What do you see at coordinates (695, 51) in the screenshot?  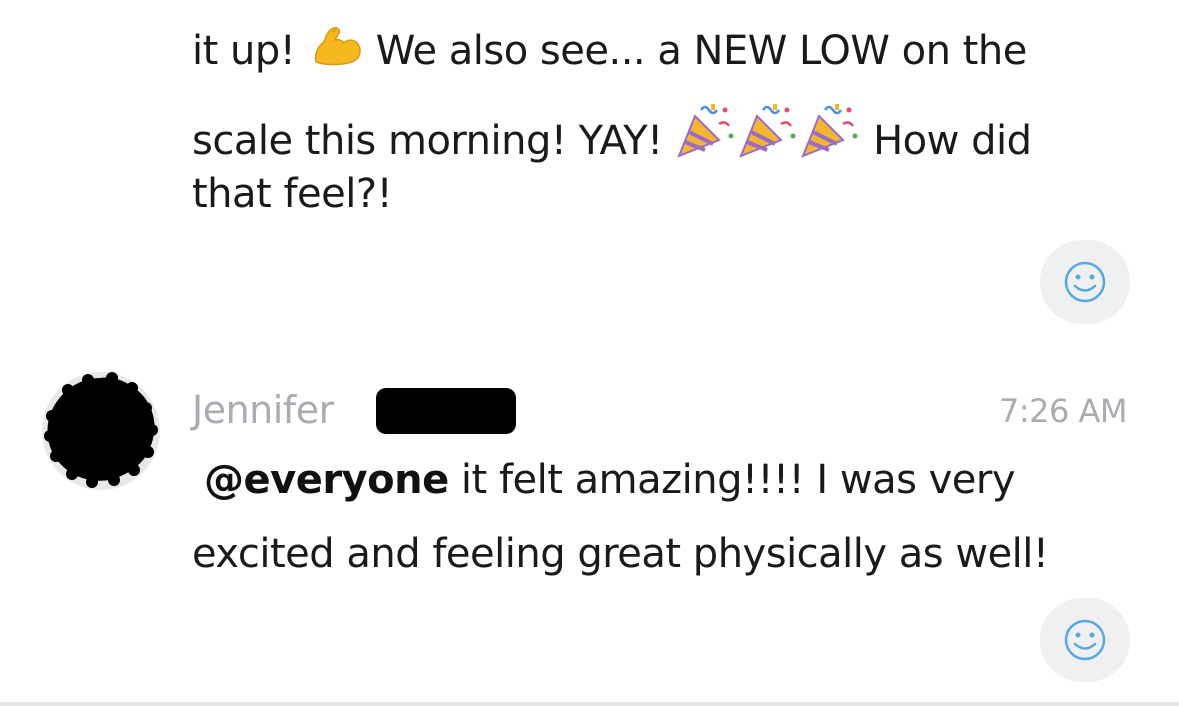 I see `message-1-line-1-text-b: We also see... a NEW LOW on the` at bounding box center [695, 51].